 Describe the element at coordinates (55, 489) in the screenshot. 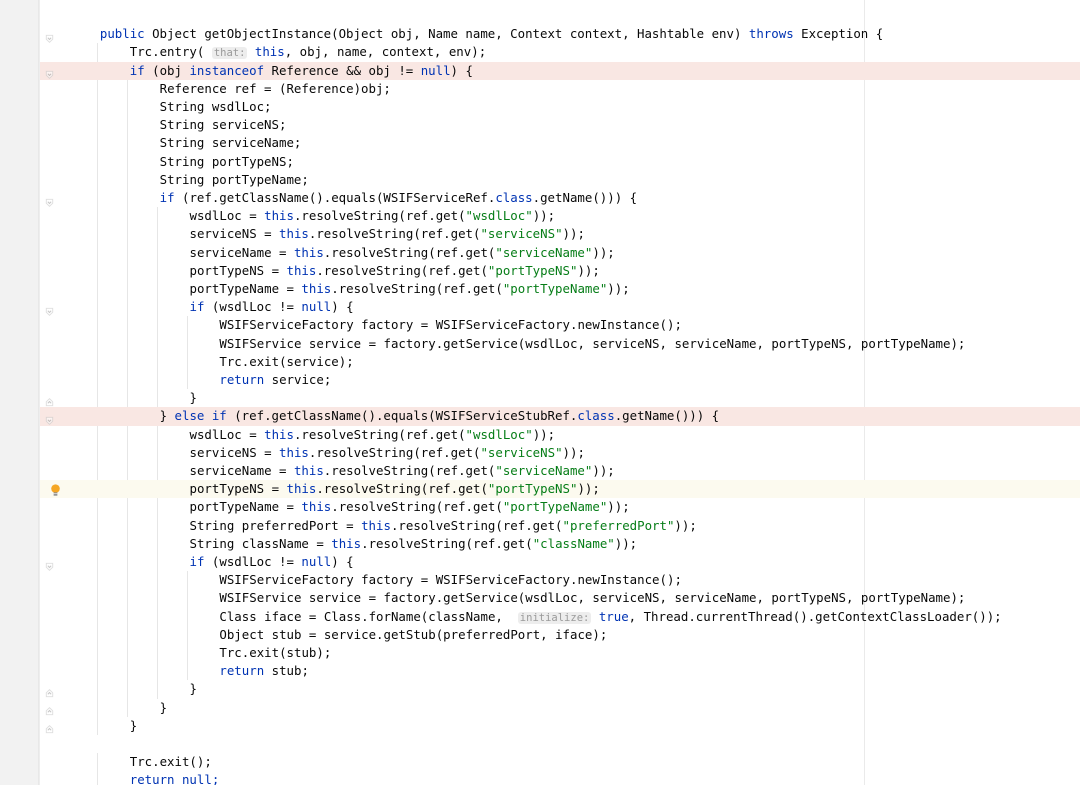

I see `intention-bulb-icon` at that location.